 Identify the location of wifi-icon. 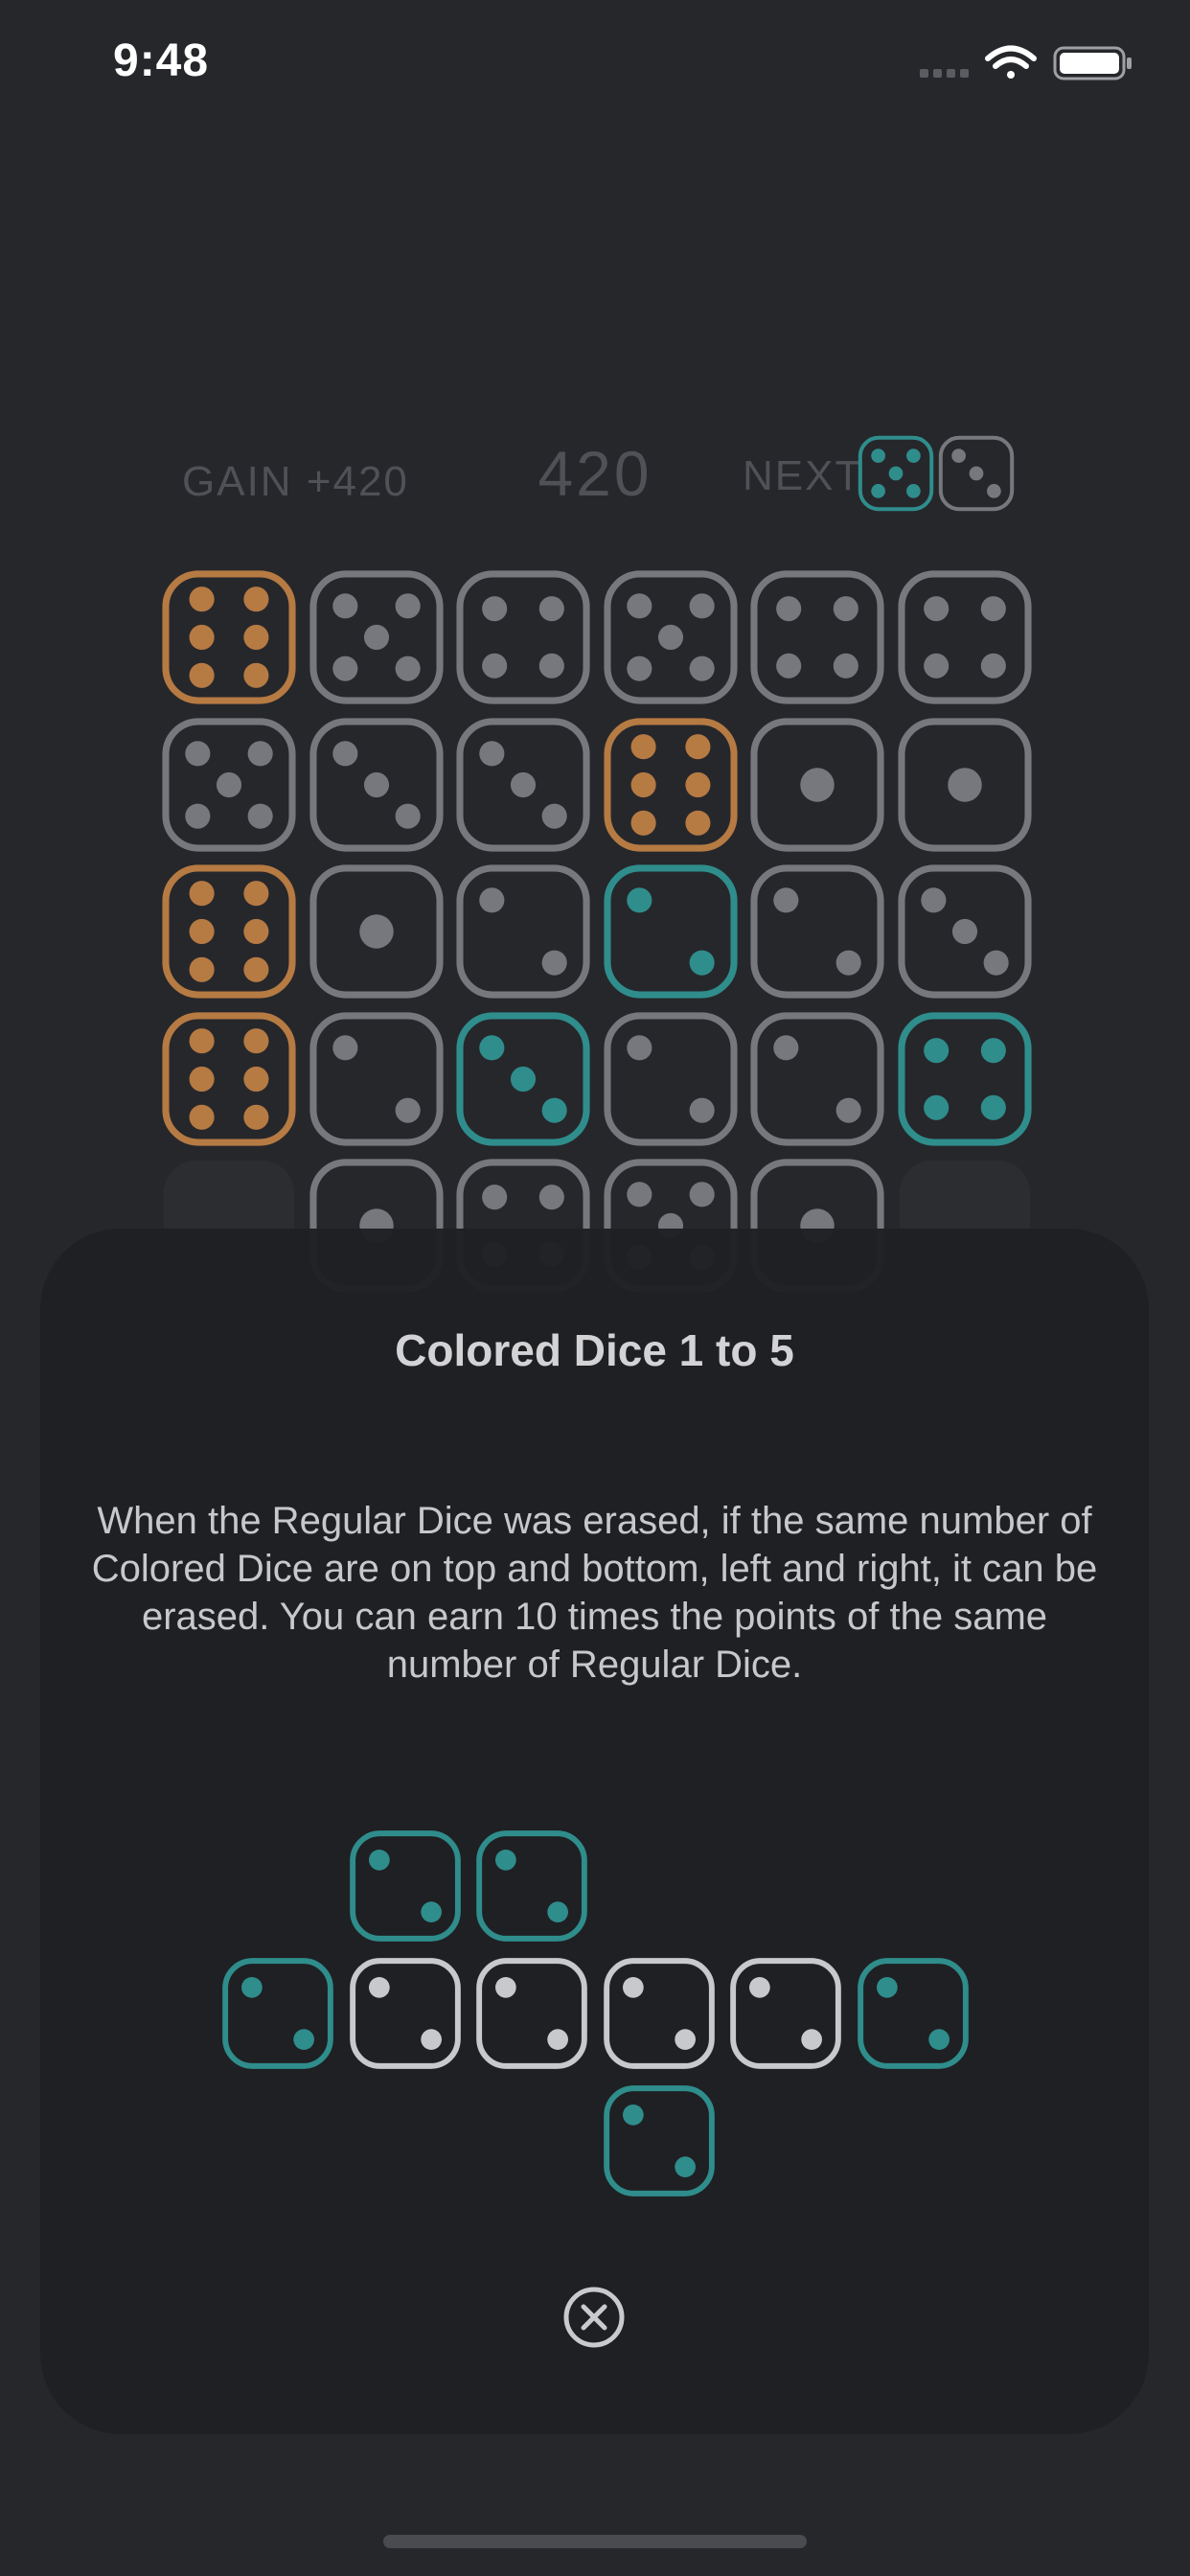
(1011, 62).